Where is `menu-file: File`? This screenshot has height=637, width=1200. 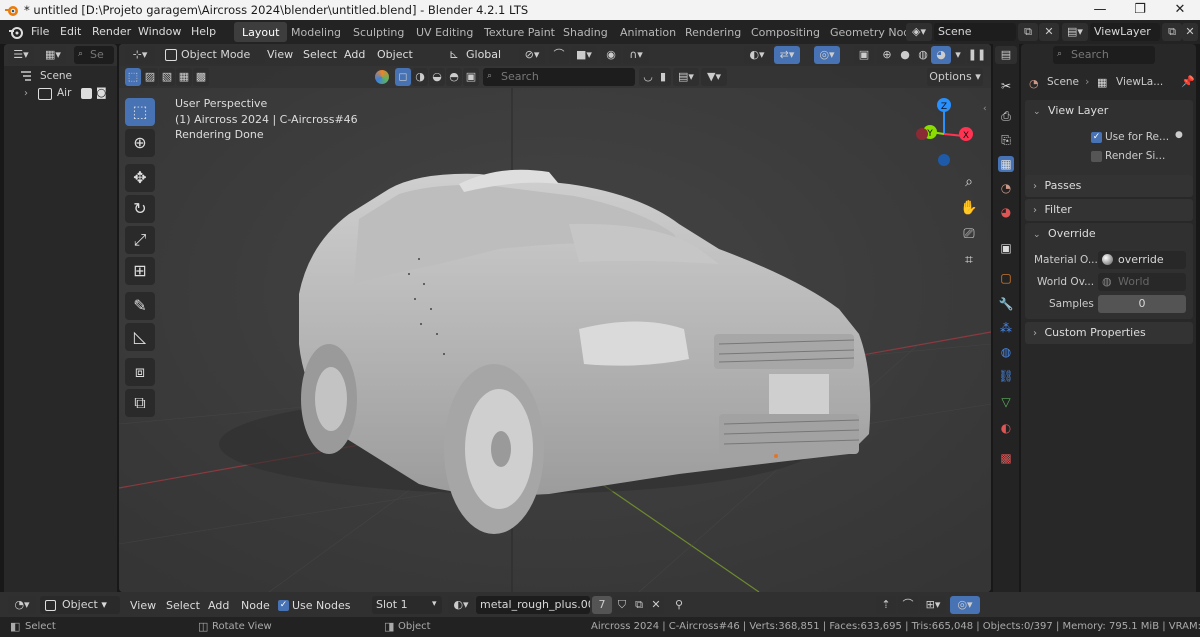 menu-file: File is located at coordinates (40, 31).